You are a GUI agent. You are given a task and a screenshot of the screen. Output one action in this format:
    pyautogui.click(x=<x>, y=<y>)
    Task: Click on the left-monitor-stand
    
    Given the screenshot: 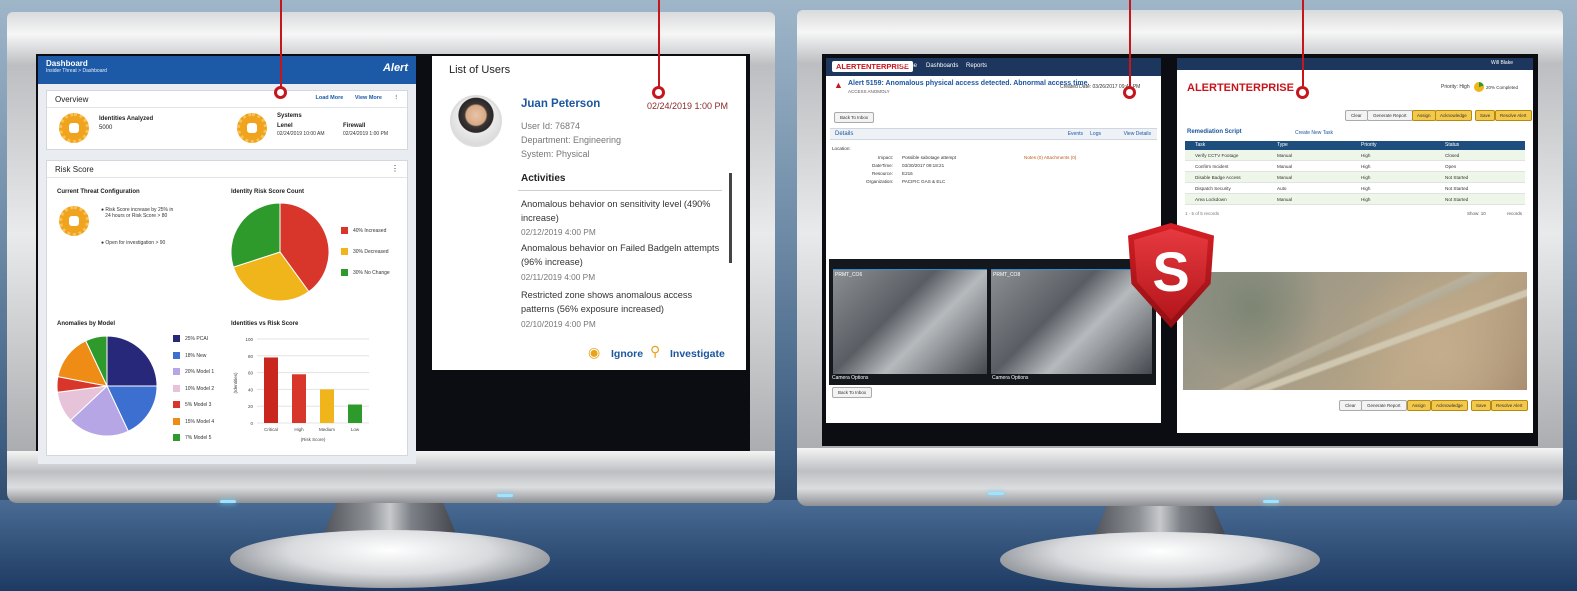 What is the action you would take?
    pyautogui.click(x=390, y=559)
    